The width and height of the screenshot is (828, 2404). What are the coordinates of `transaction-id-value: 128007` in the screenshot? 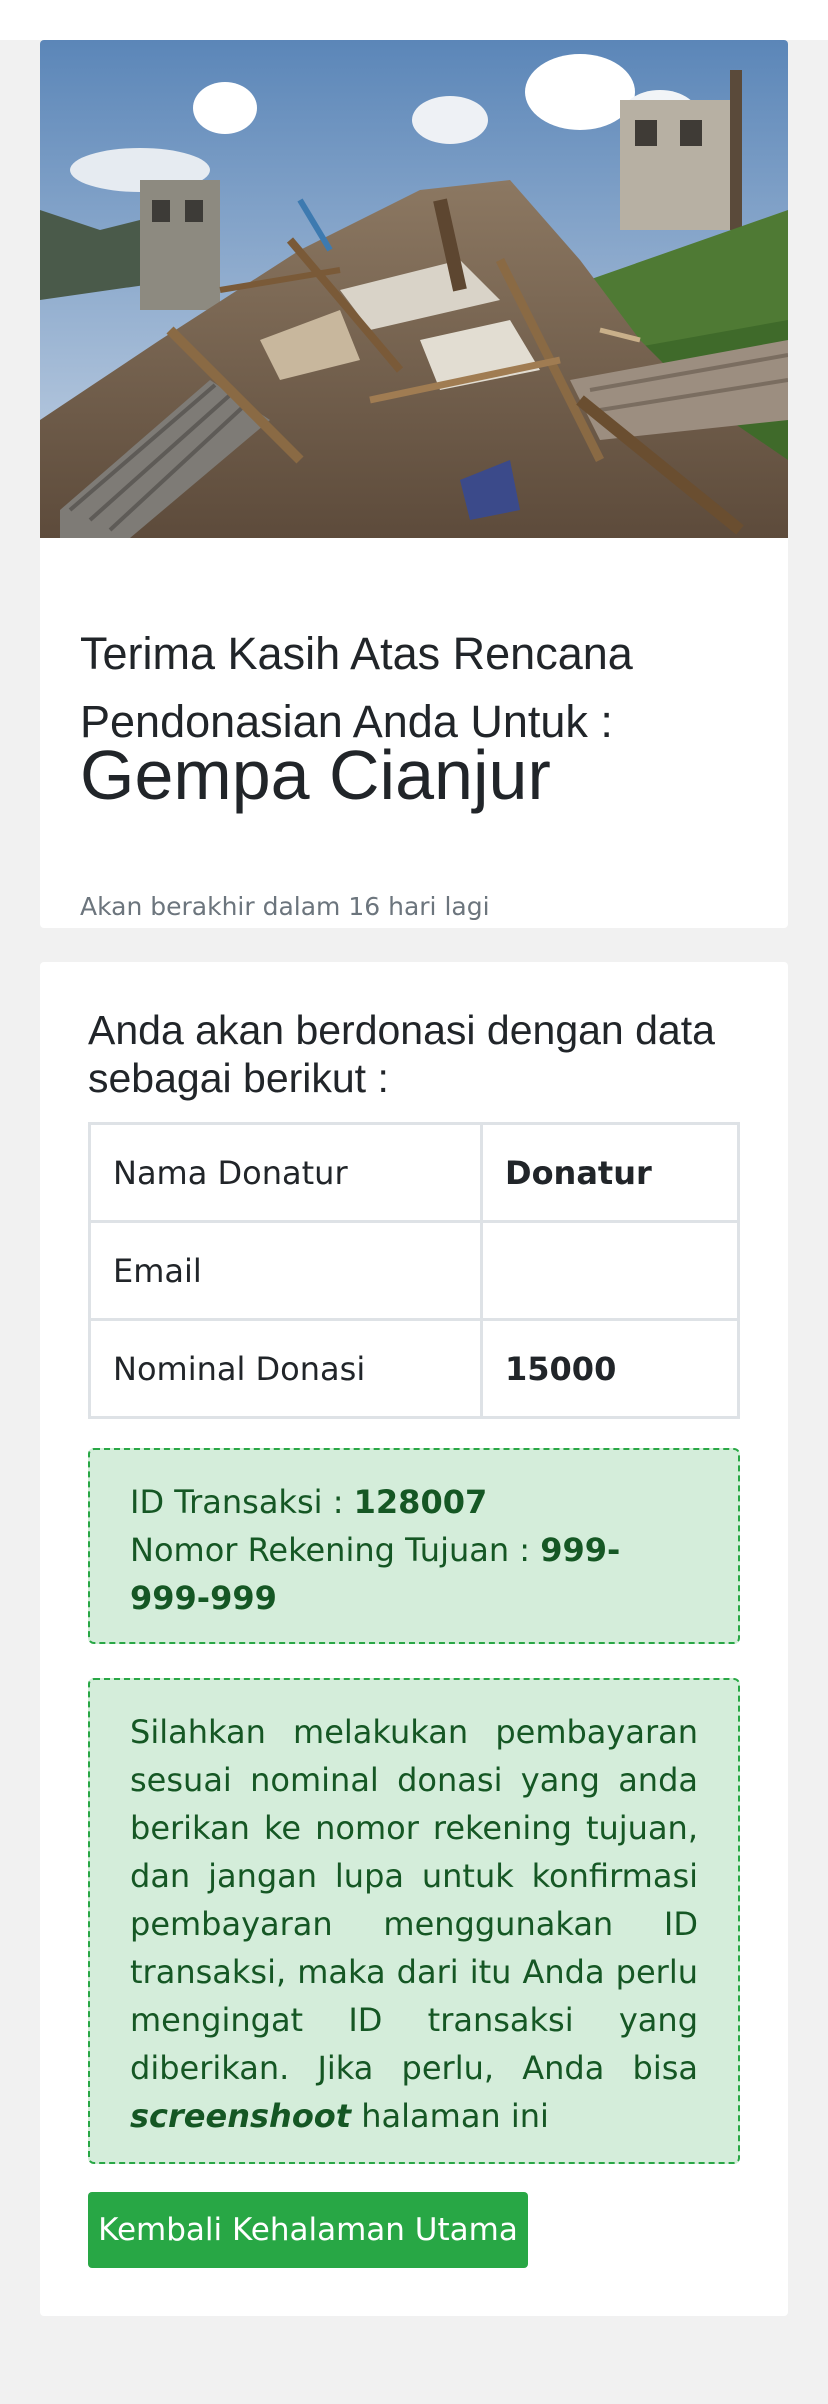 It's located at (420, 1502).